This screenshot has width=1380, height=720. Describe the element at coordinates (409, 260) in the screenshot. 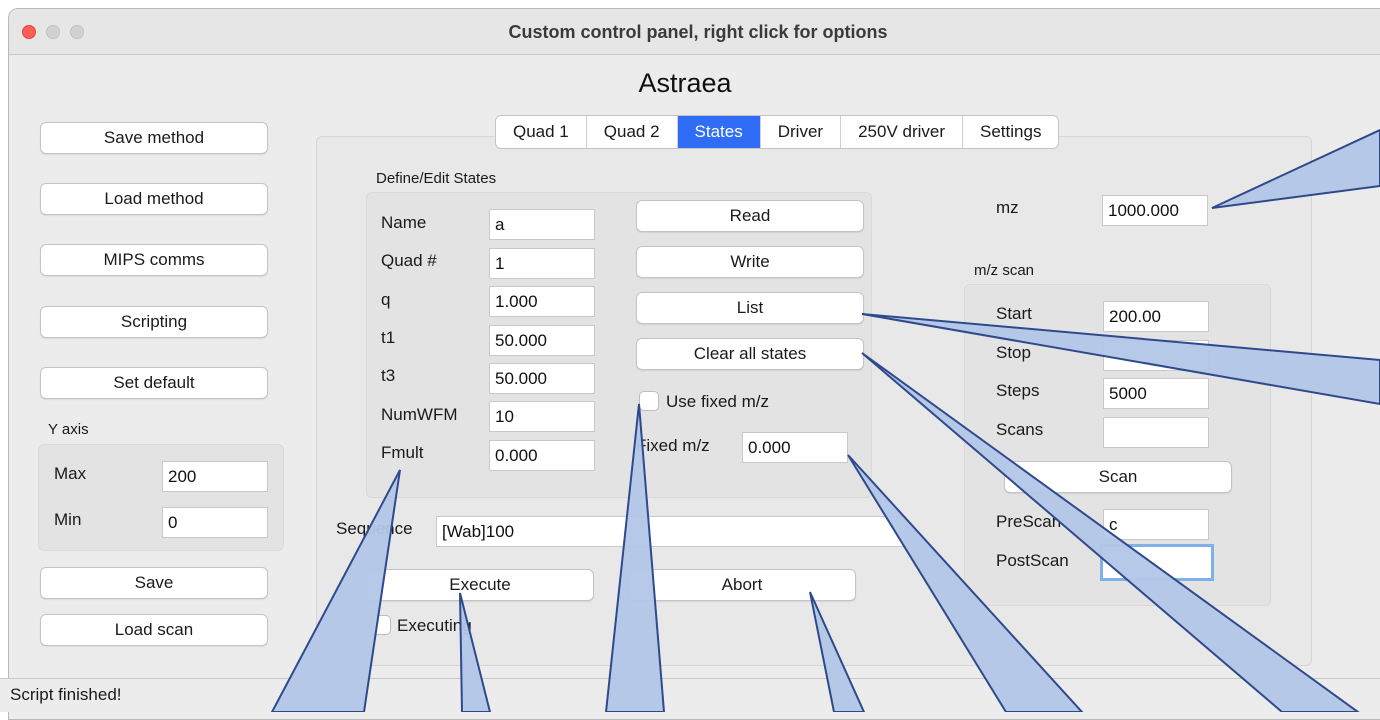

I see `quad-number-label: Quad #` at that location.